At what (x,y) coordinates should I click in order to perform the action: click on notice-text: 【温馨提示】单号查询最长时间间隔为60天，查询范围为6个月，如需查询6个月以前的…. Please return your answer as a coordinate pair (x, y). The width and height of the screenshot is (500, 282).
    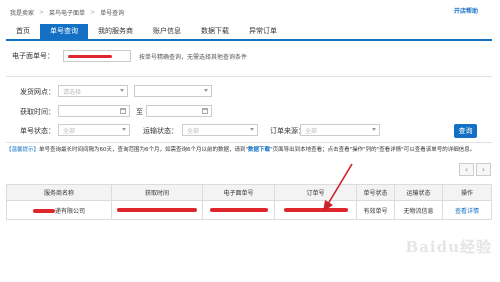
    Looking at the image, I should click on (241, 150).